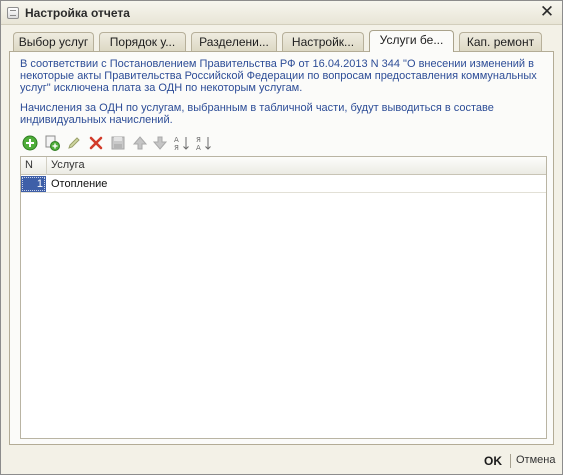 This screenshot has width=563, height=475. What do you see at coordinates (281, 13) in the screenshot?
I see `title-bar: Настройка отчета ✕` at bounding box center [281, 13].